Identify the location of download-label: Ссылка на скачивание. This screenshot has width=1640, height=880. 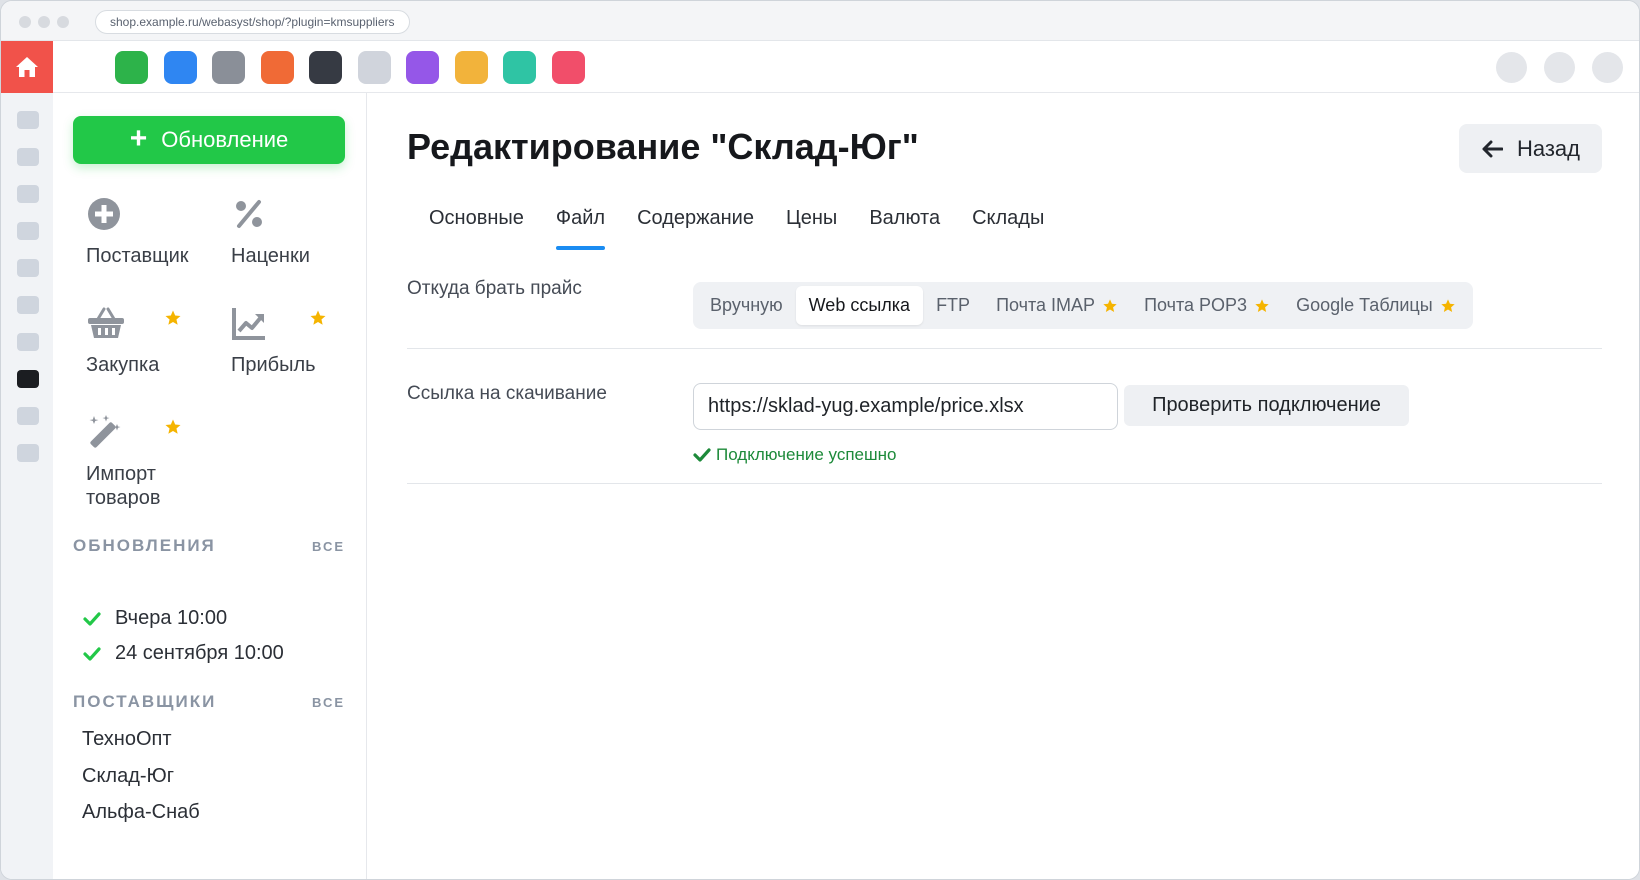
(507, 393).